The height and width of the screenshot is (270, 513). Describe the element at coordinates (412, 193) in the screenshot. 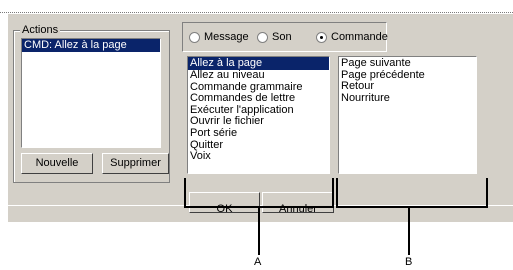

I see `callout-bracket-b` at that location.